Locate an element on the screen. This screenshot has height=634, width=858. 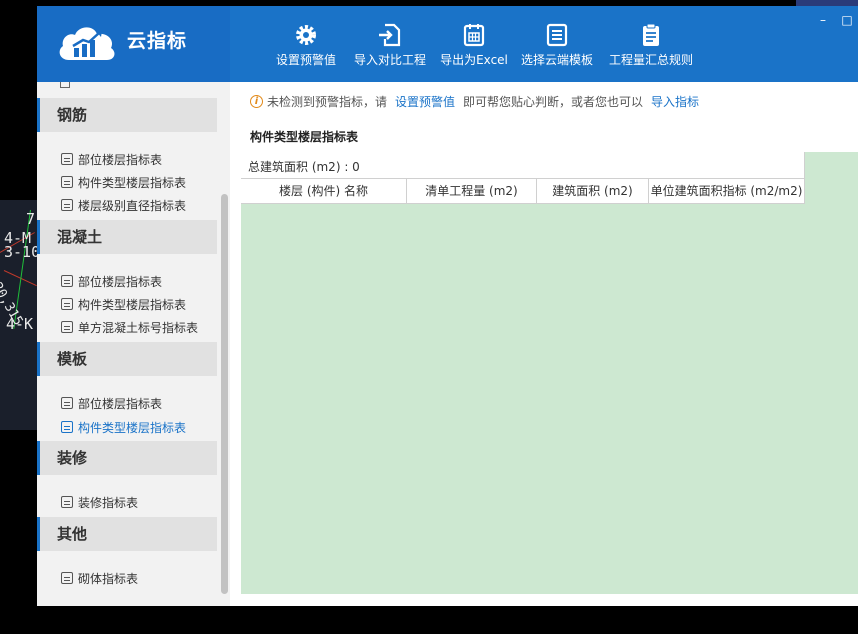
set-warning-button: 设置预警值 is located at coordinates (306, 44).